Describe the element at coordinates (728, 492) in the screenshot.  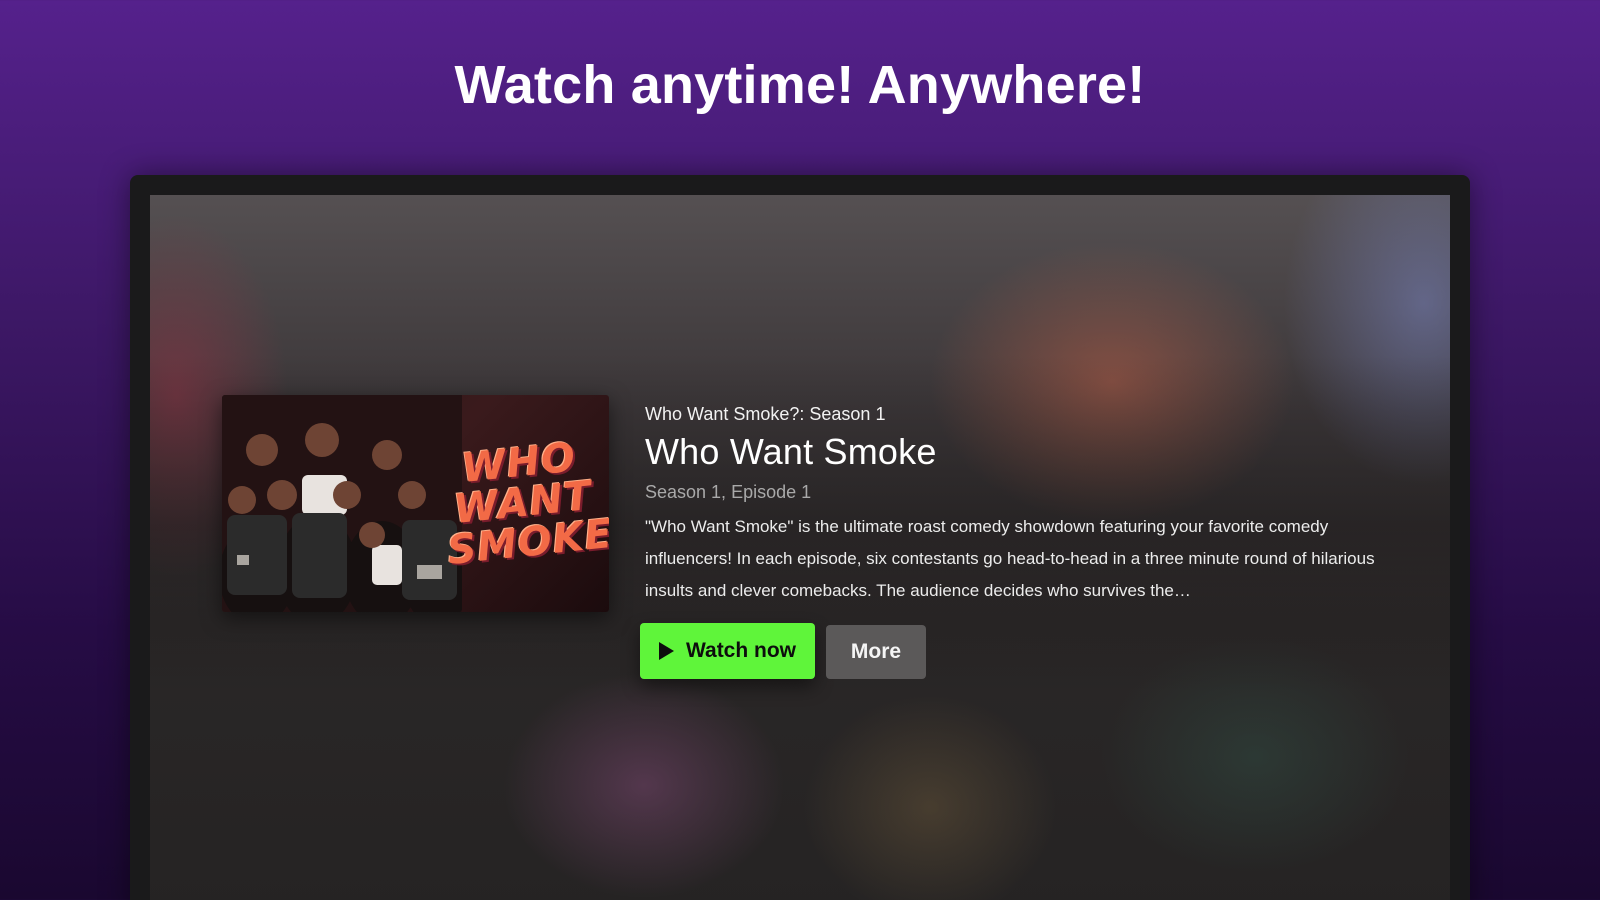
I see `episode-number: Season 1, Episode 1` at that location.